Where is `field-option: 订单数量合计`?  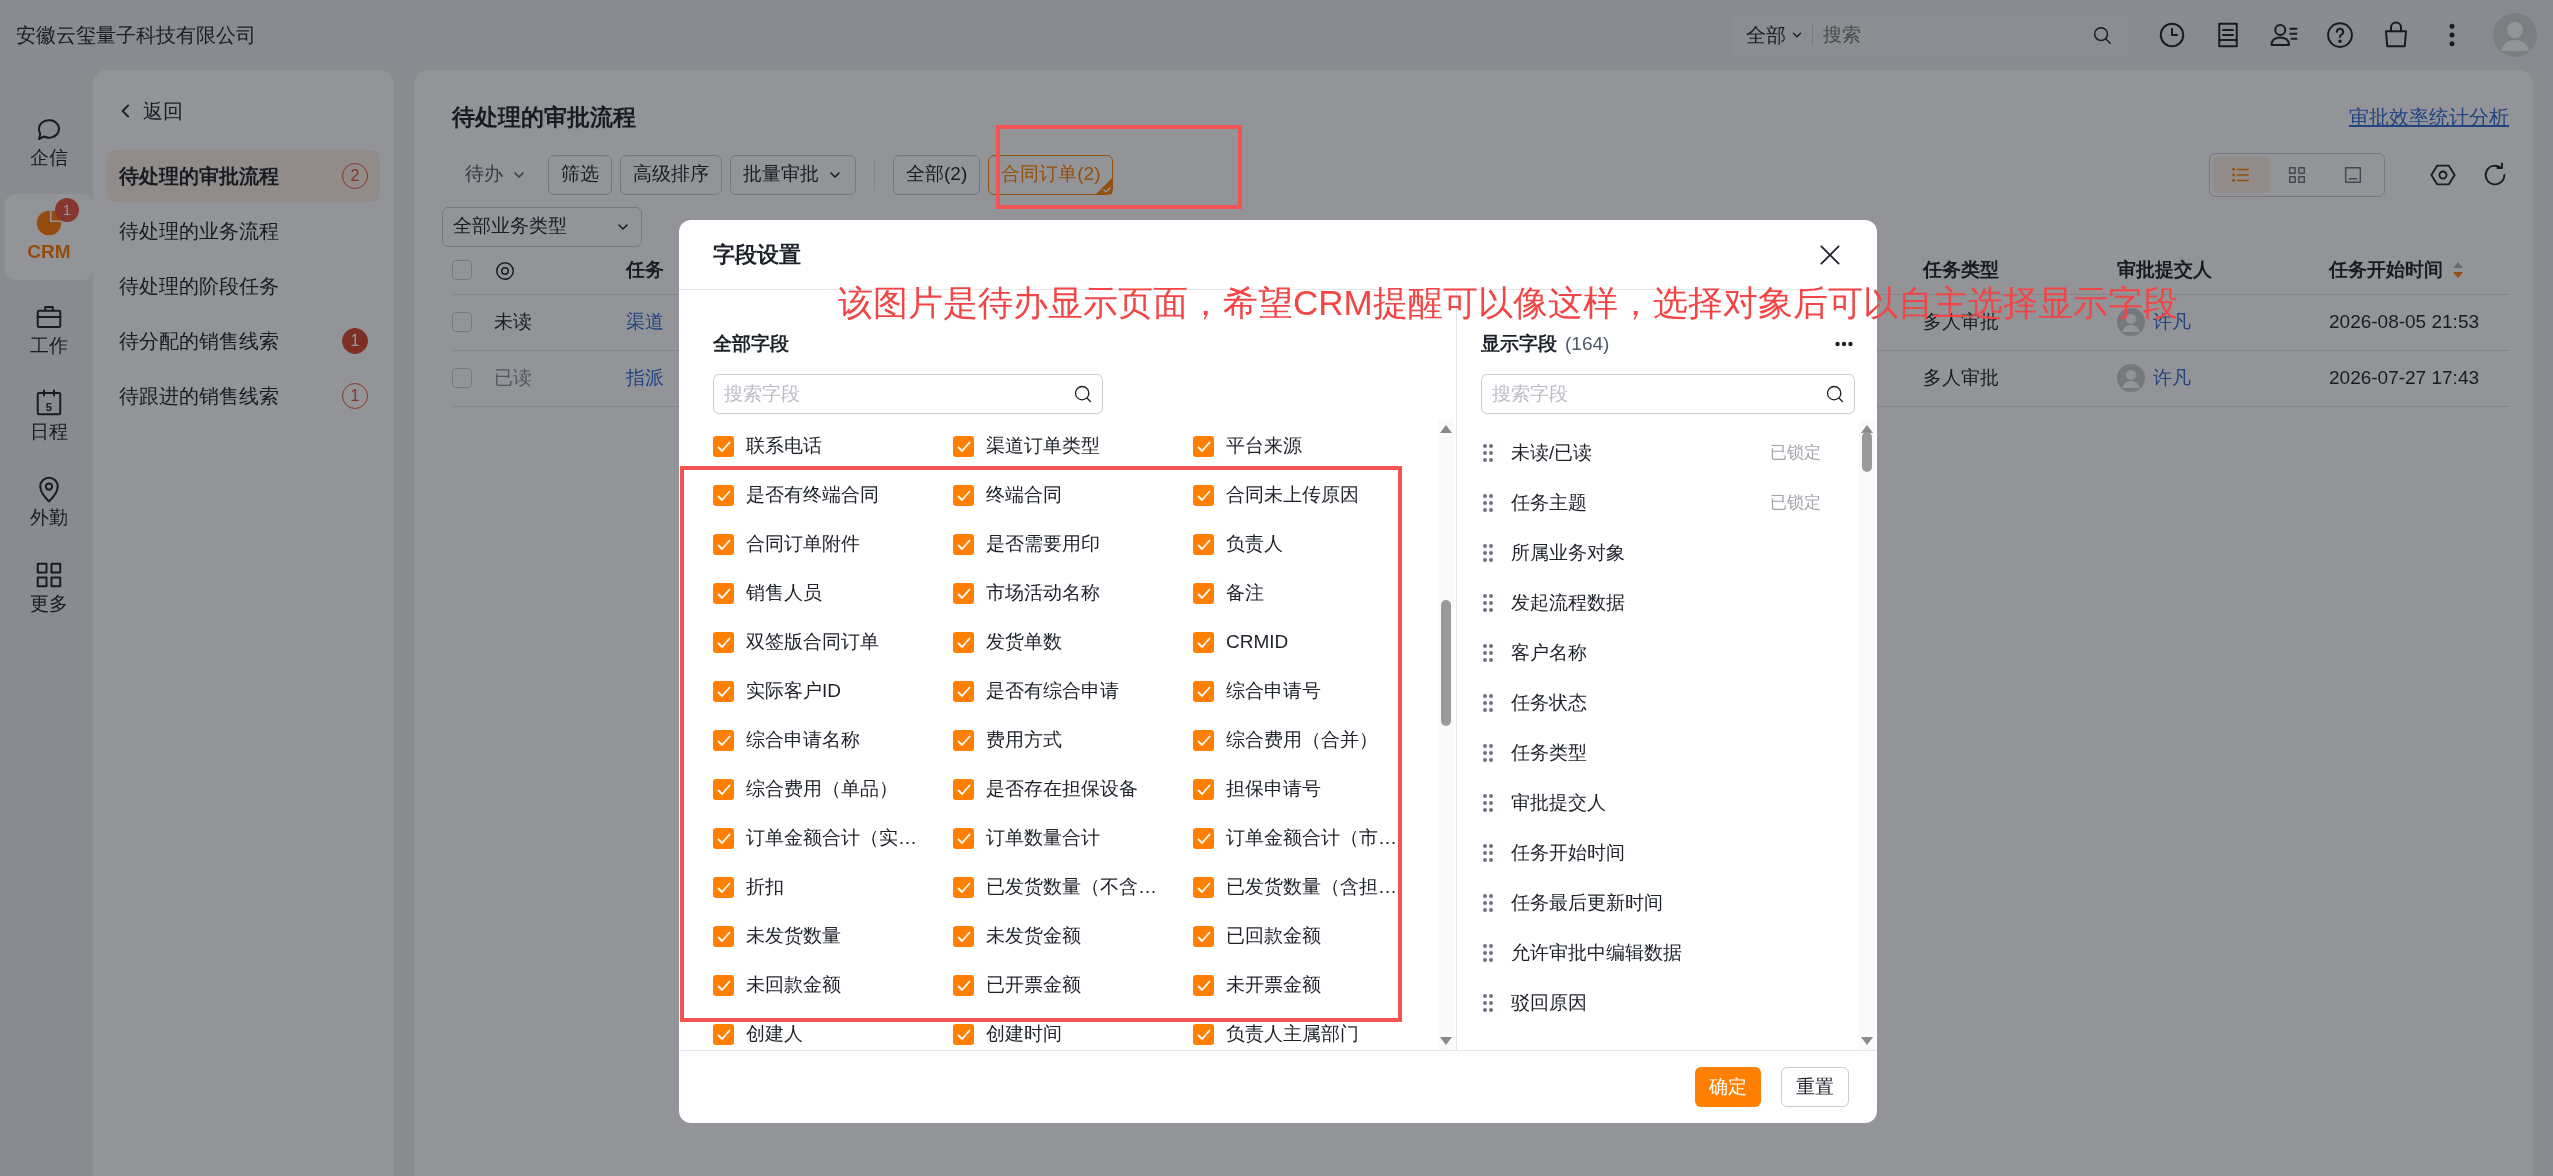
field-option: 订单数量合计 is located at coordinates (1073, 838).